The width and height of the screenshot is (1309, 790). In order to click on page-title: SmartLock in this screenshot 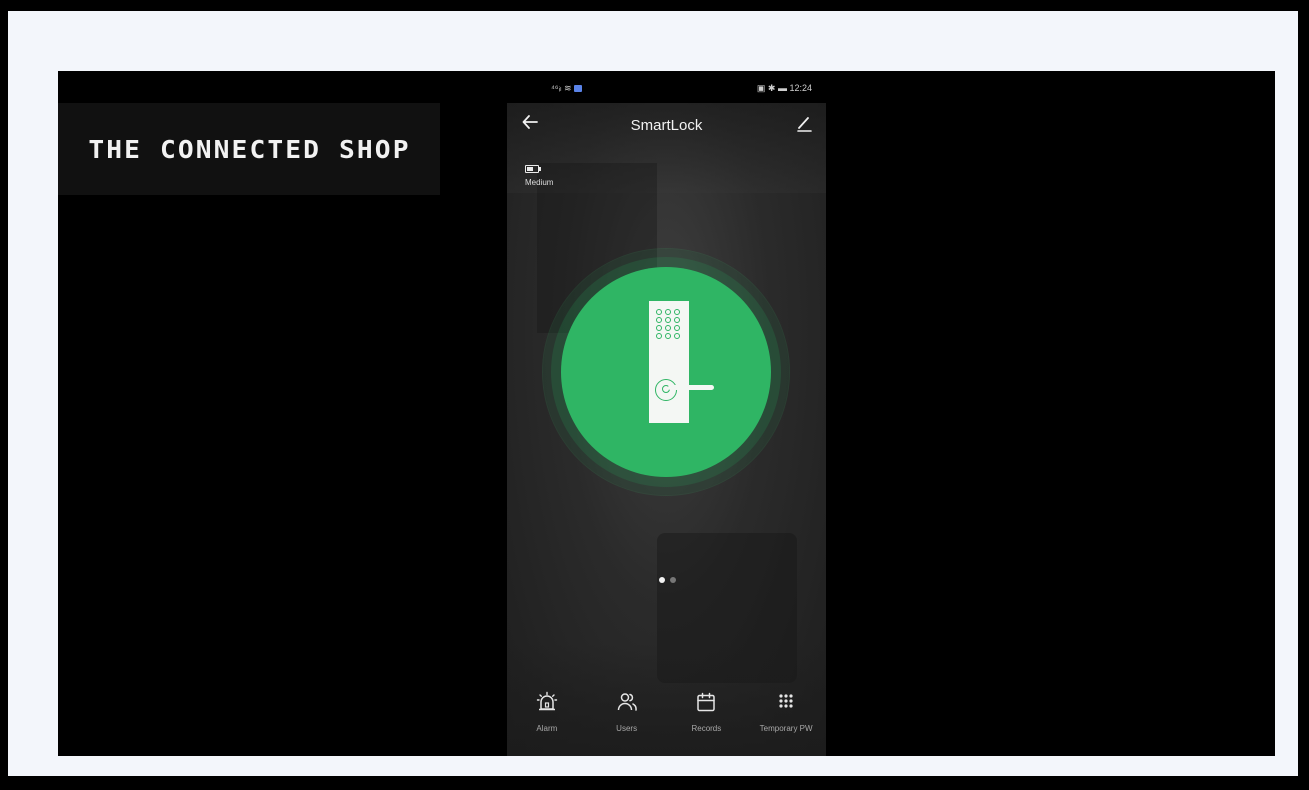, I will do `click(666, 125)`.